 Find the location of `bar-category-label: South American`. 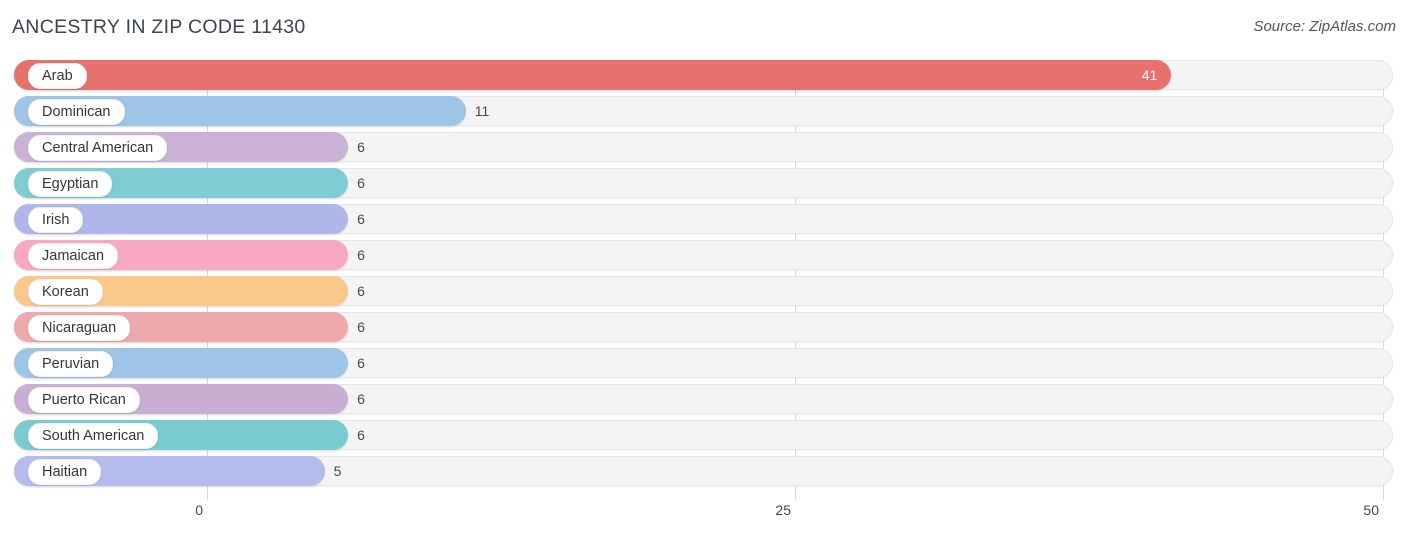

bar-category-label: South American is located at coordinates (93, 436).